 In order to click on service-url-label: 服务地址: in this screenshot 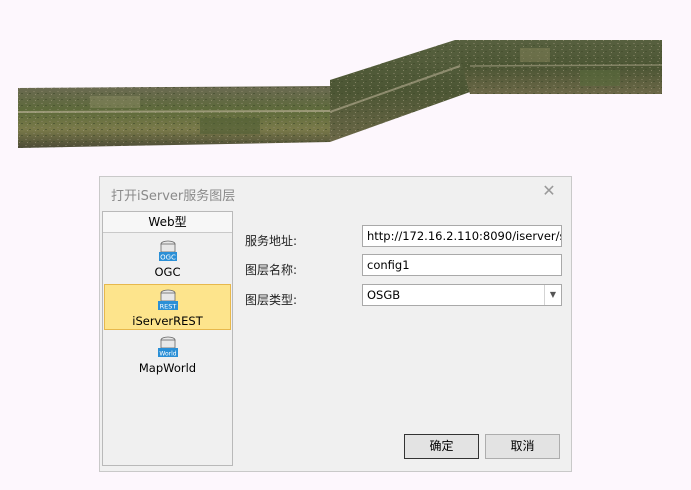, I will do `click(271, 241)`.